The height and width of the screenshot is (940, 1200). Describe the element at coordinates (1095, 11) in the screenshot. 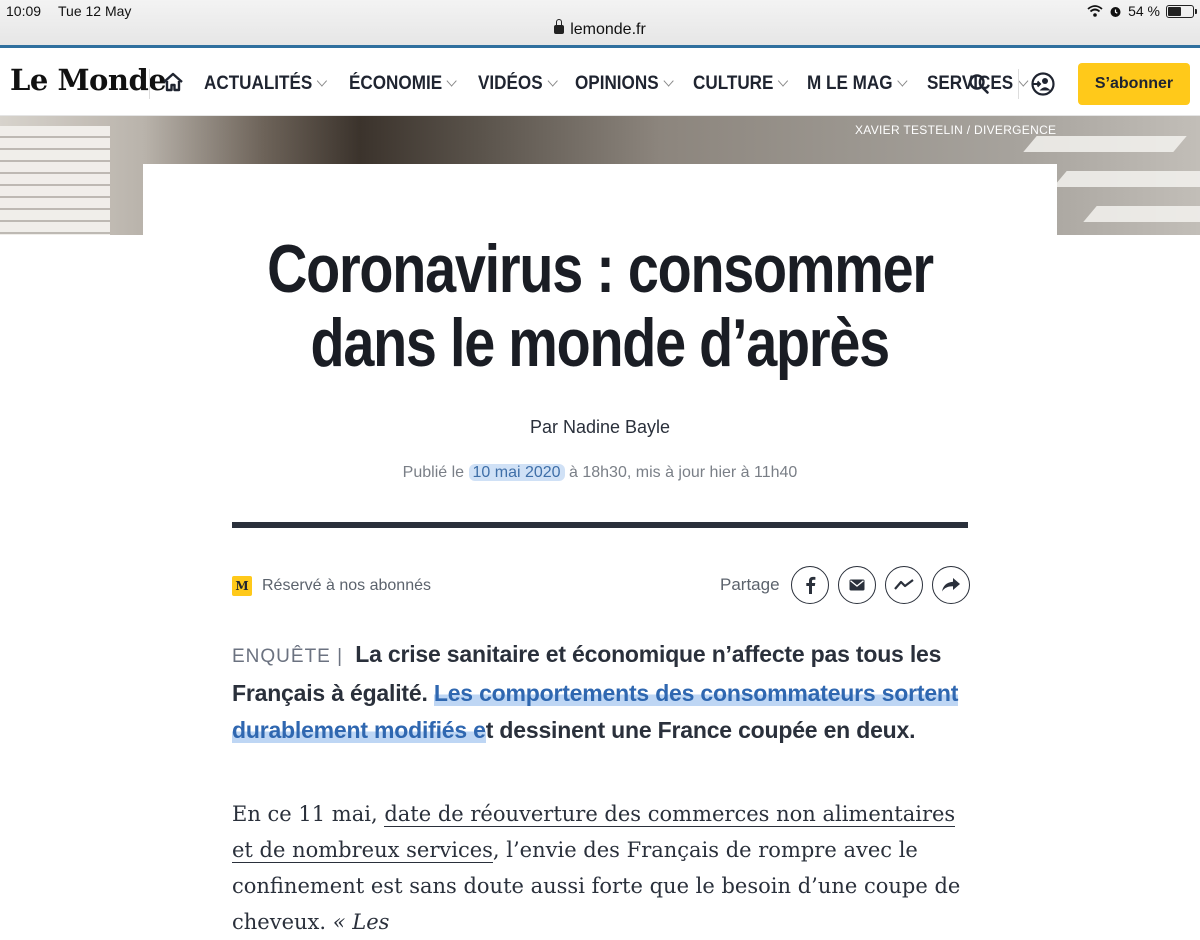

I see `wifi-icon` at that location.